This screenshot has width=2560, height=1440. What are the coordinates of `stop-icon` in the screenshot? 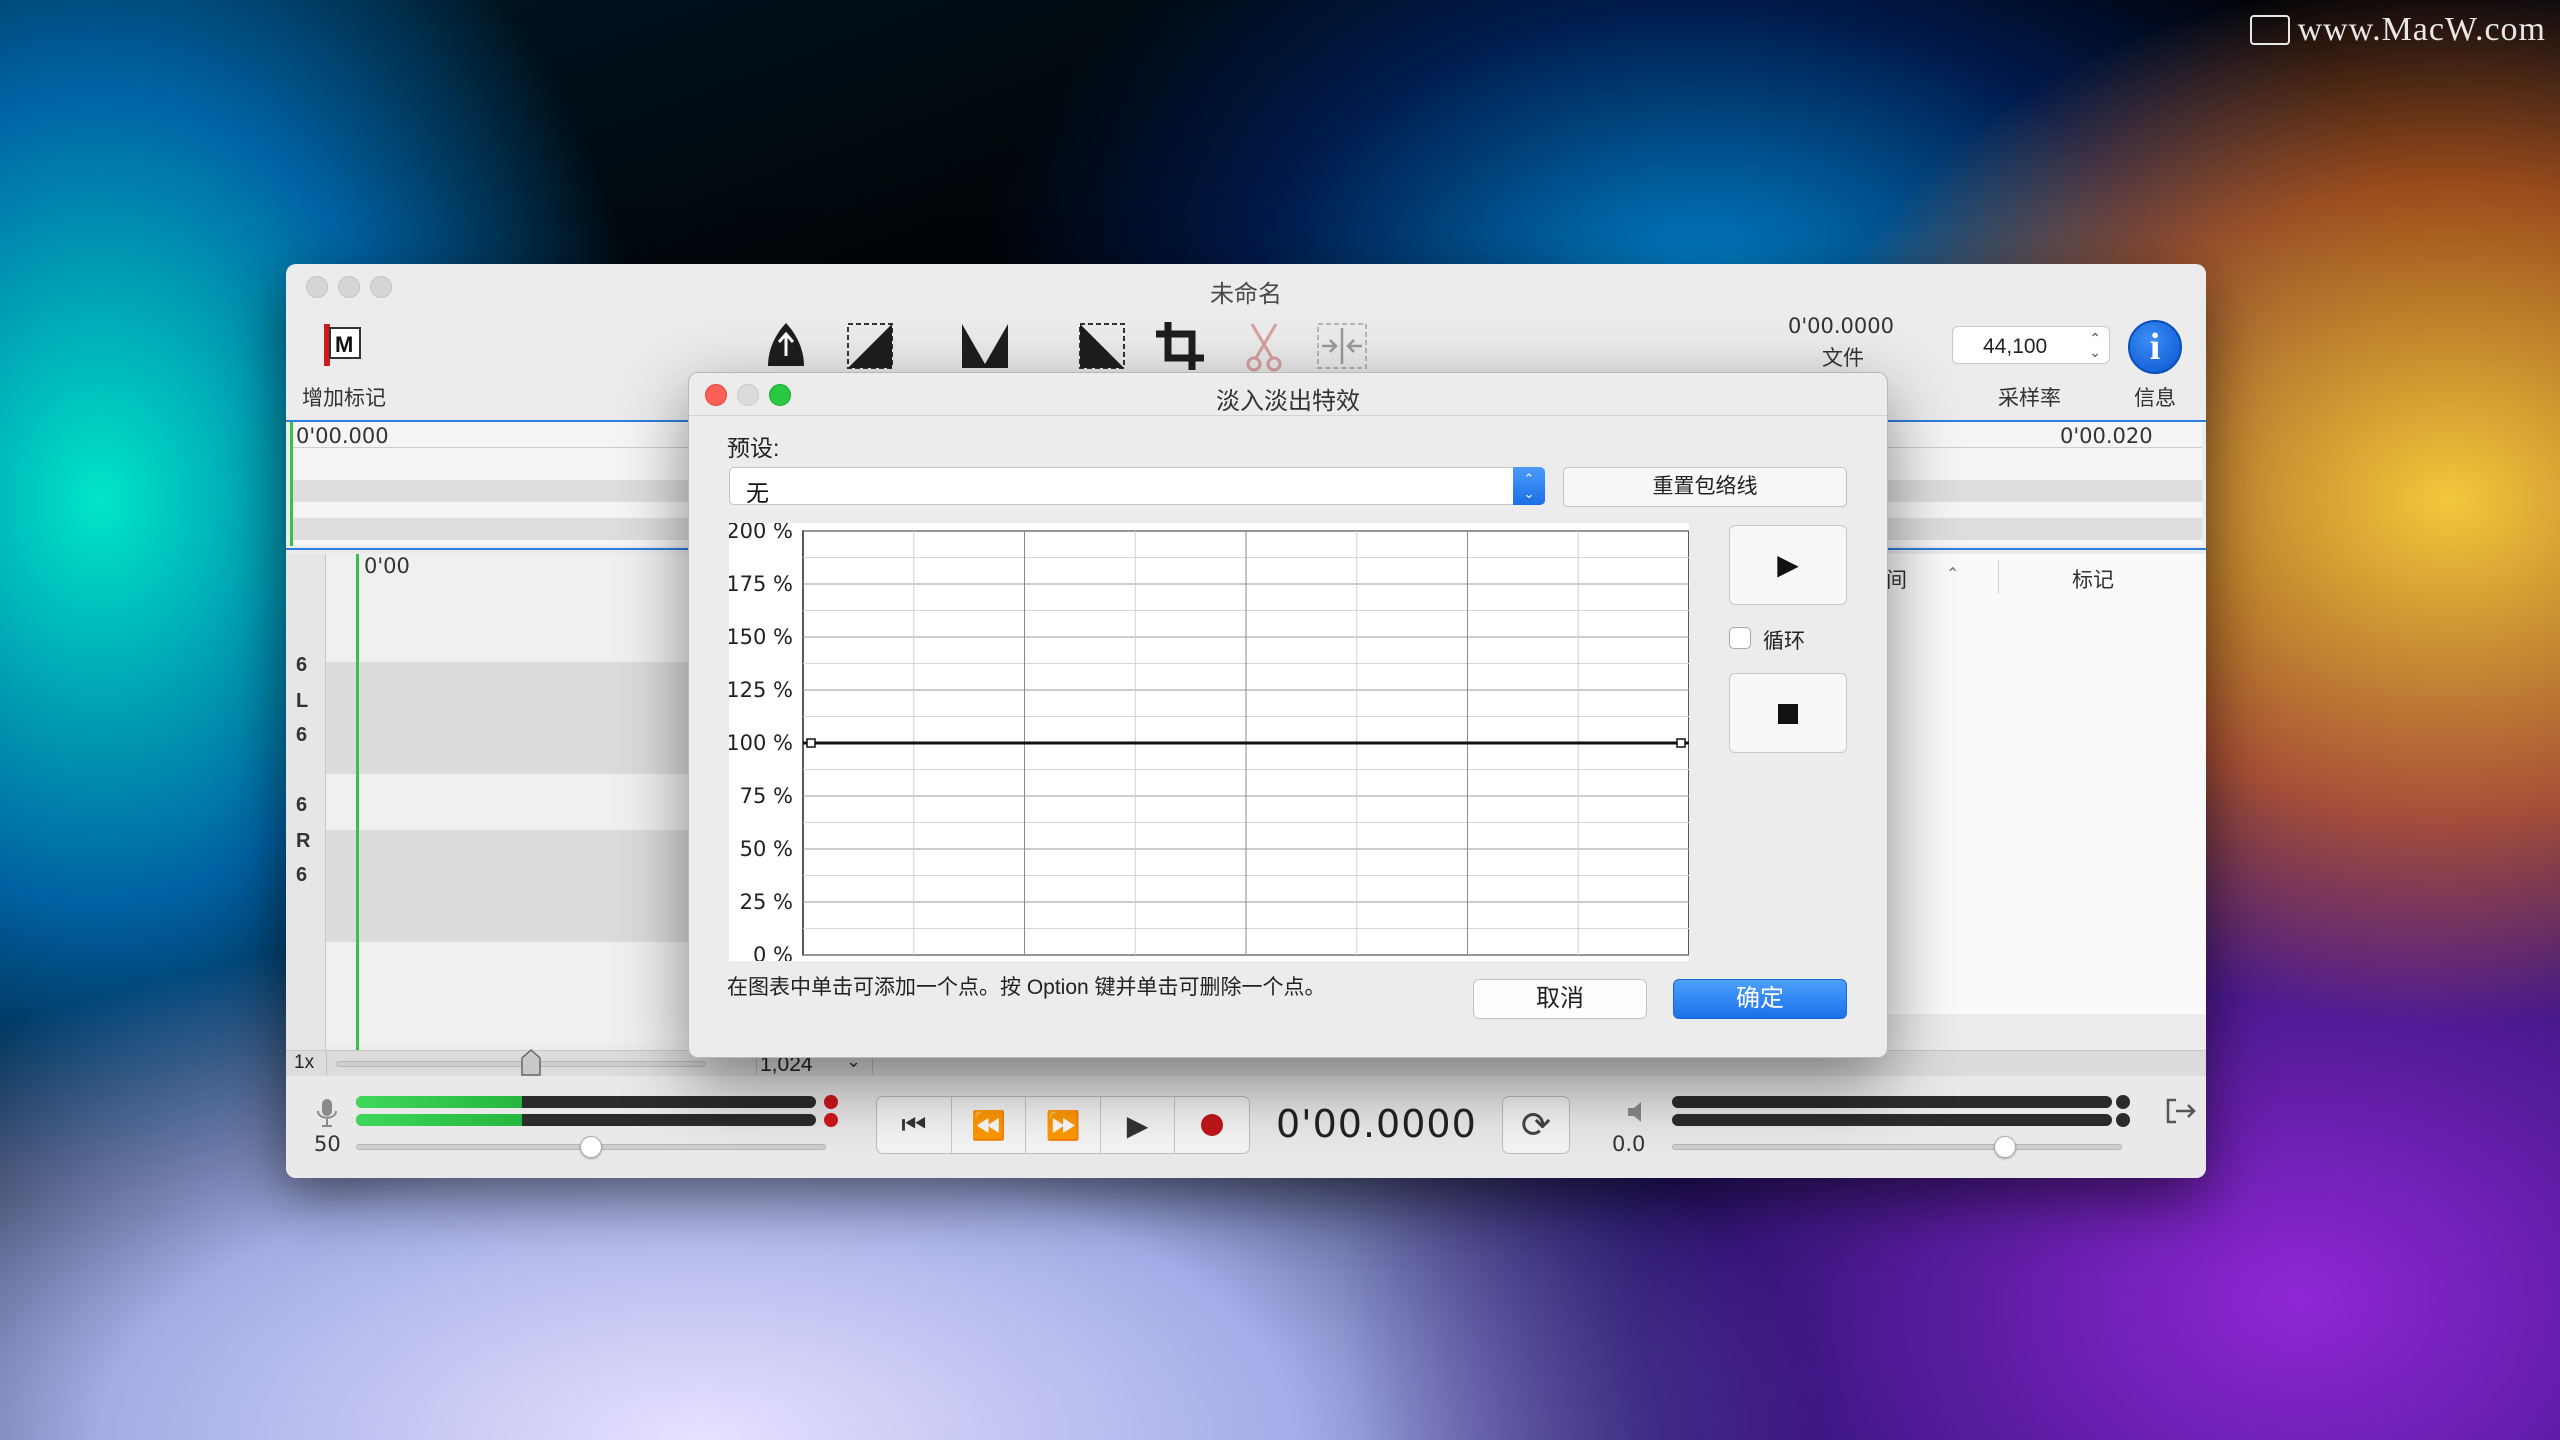 It's located at (1788, 714).